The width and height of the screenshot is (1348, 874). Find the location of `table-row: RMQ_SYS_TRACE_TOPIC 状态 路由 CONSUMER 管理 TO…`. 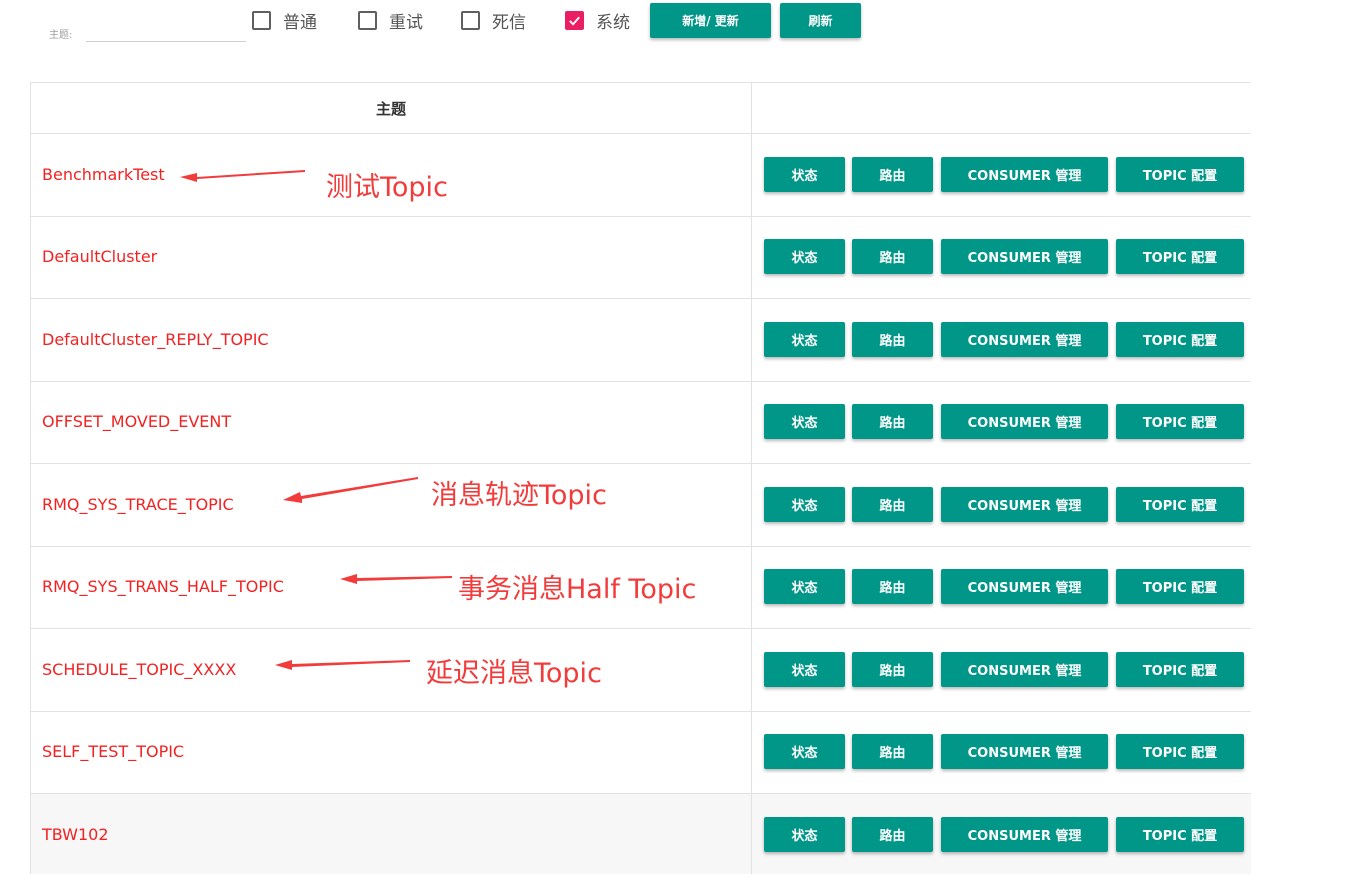

table-row: RMQ_SYS_TRACE_TOPIC 状态 路由 CONSUMER 管理 TO… is located at coordinates (641, 505).